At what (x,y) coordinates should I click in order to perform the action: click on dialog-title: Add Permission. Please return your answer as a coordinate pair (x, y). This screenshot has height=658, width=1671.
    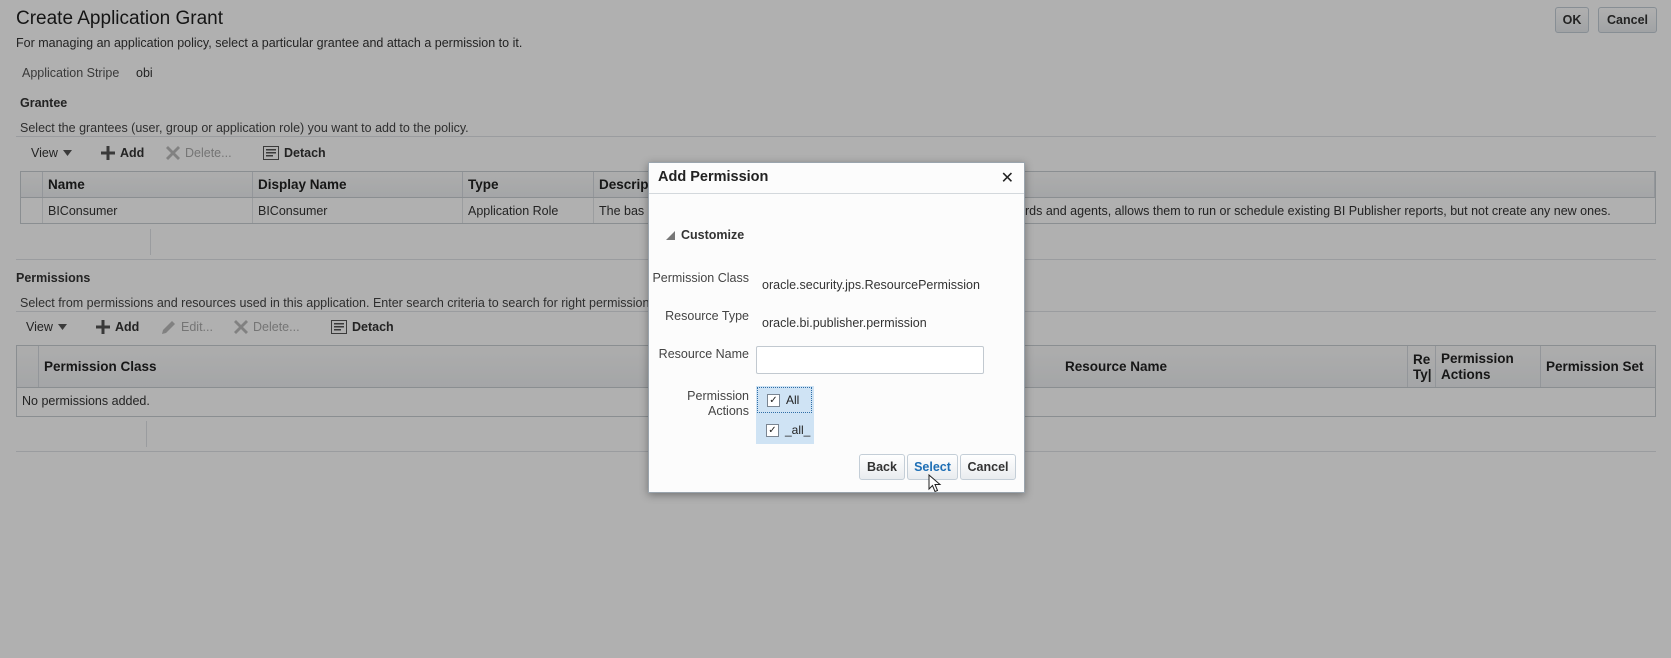
    Looking at the image, I should click on (713, 177).